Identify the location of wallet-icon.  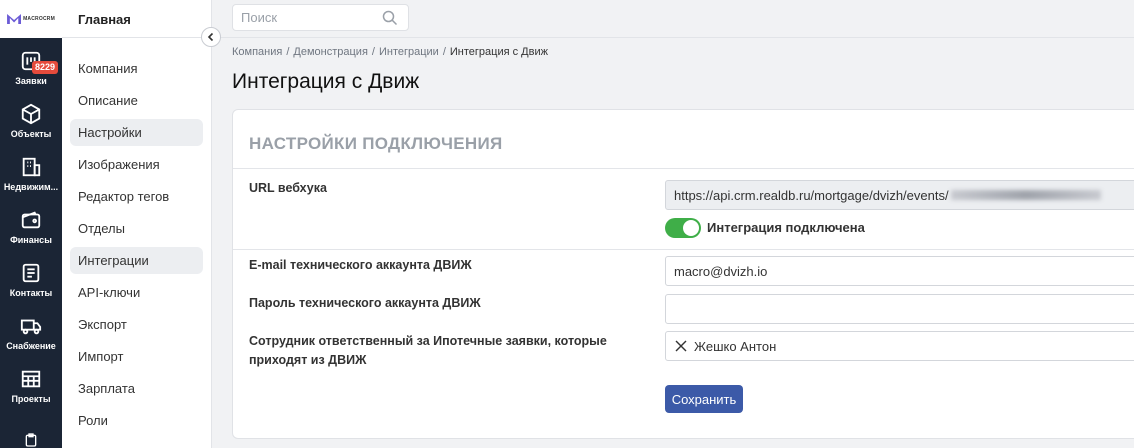
(31, 220).